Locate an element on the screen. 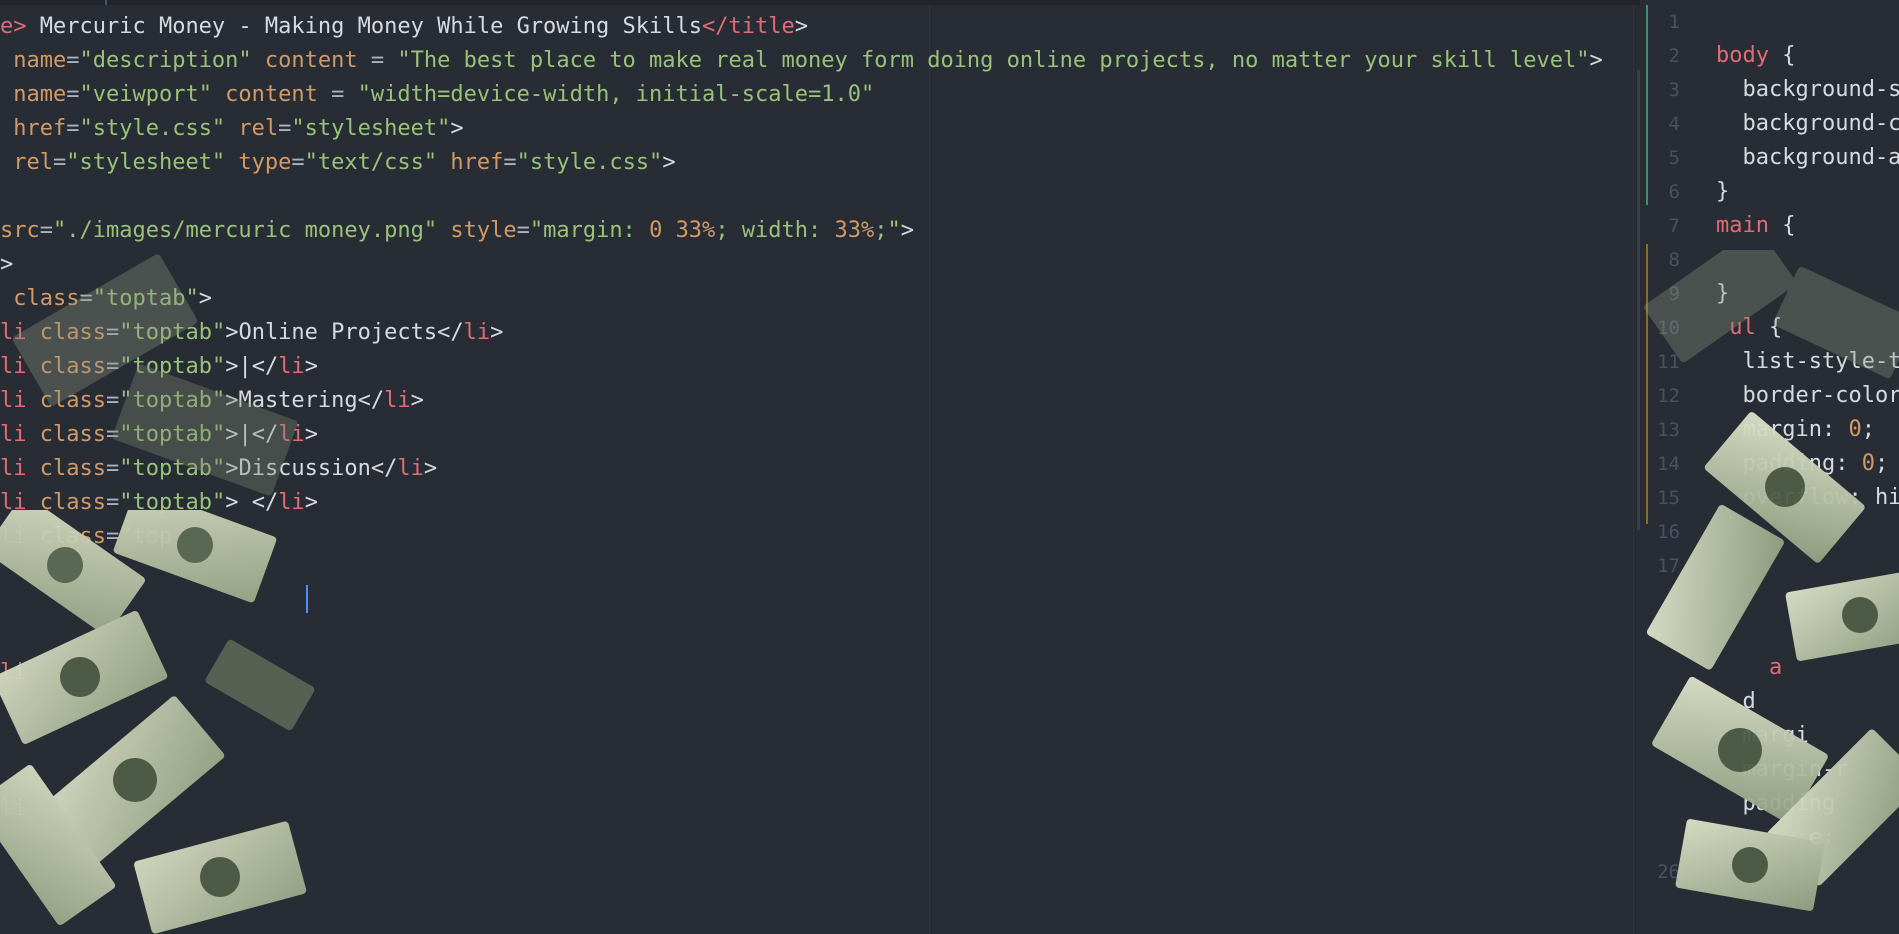  line-number: 3 is located at coordinates (1674, 90).